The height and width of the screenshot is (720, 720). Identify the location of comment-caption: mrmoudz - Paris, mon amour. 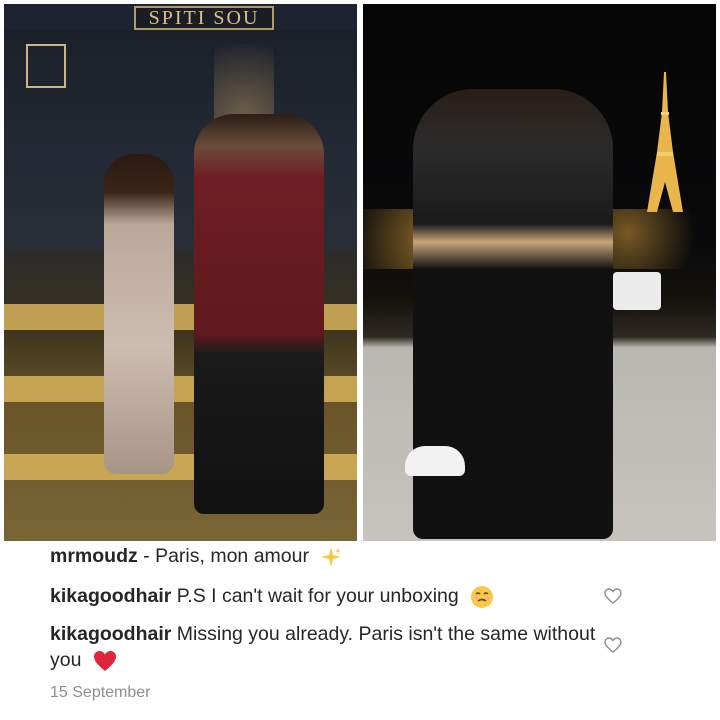
(196, 556).